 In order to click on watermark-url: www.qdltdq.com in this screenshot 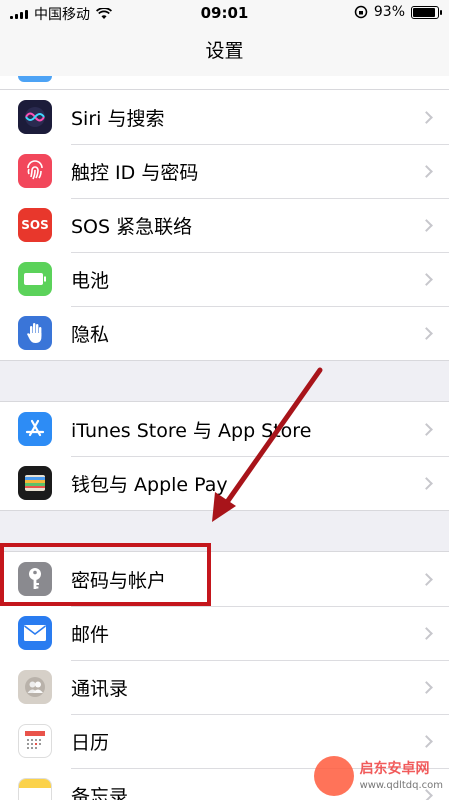, I will do `click(401, 785)`.